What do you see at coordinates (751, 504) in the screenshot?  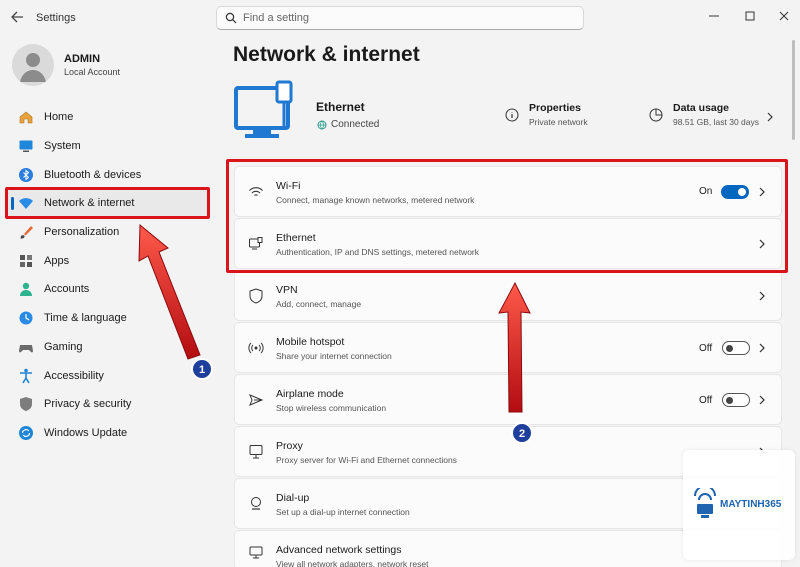 I see `brand-name: MAYTINH365` at bounding box center [751, 504].